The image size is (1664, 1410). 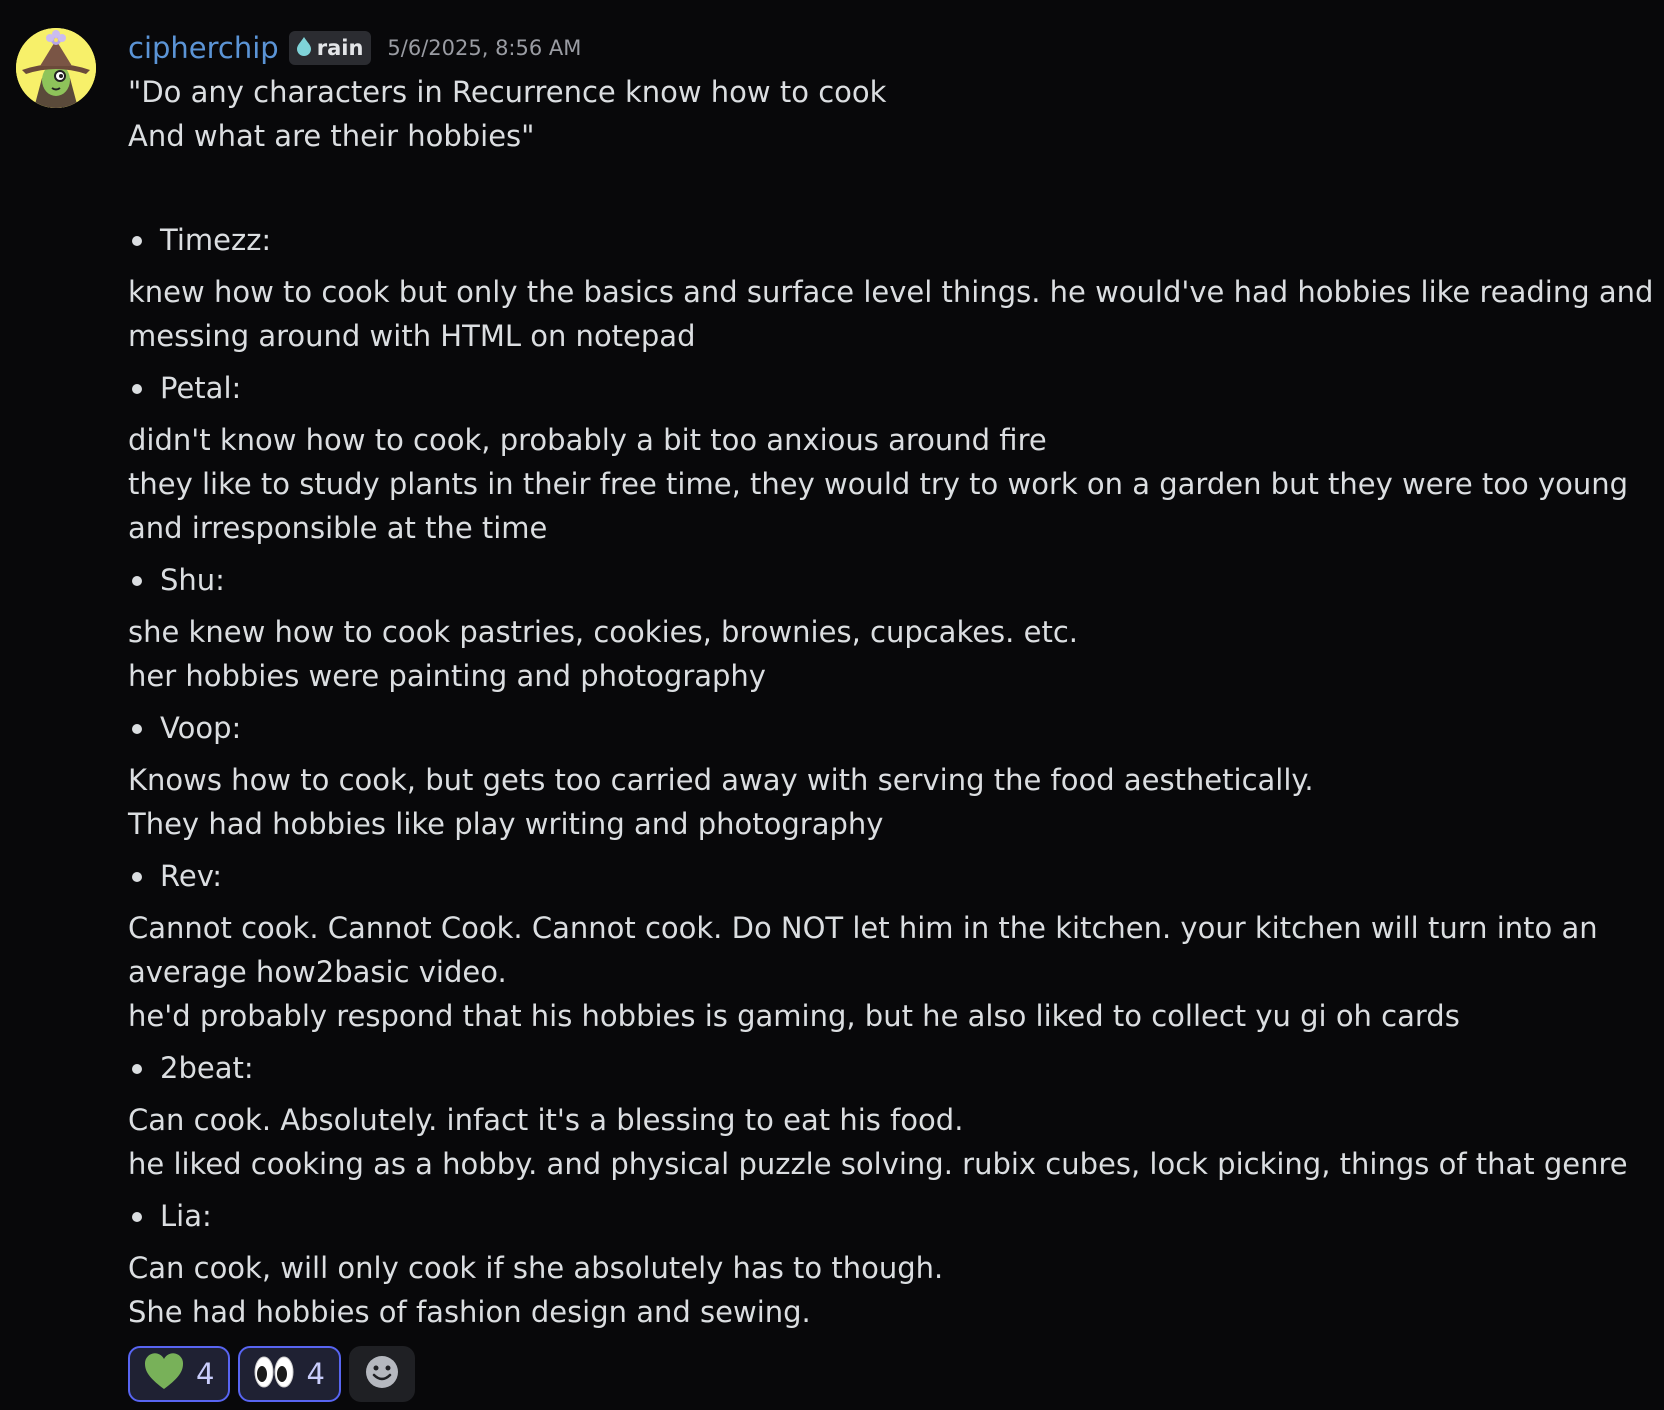 I want to click on green-heart-icon, so click(x=164, y=1374).